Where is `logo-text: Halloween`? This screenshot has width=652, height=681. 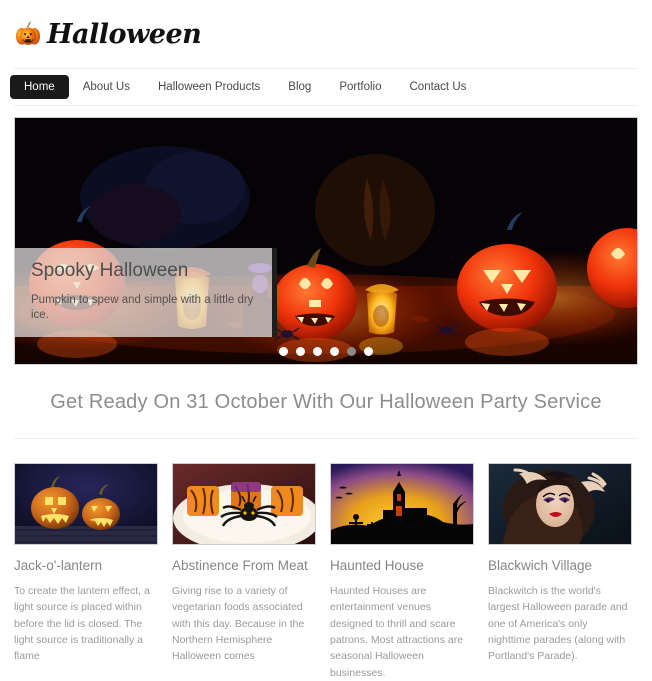 logo-text: Halloween is located at coordinates (124, 34).